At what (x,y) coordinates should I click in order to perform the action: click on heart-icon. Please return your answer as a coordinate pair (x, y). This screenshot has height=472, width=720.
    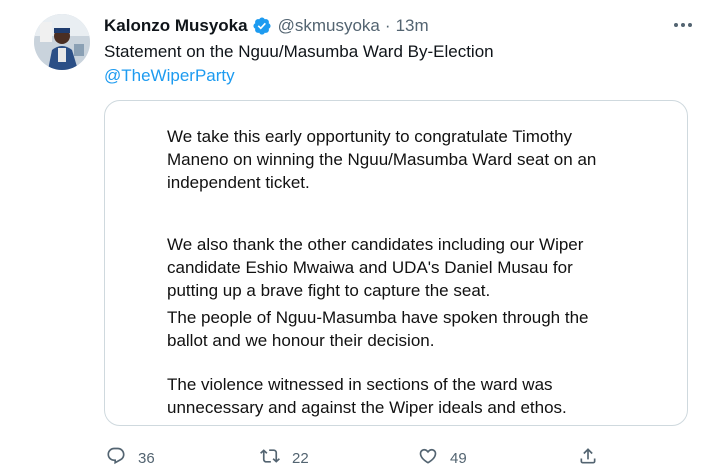
    Looking at the image, I should click on (428, 458).